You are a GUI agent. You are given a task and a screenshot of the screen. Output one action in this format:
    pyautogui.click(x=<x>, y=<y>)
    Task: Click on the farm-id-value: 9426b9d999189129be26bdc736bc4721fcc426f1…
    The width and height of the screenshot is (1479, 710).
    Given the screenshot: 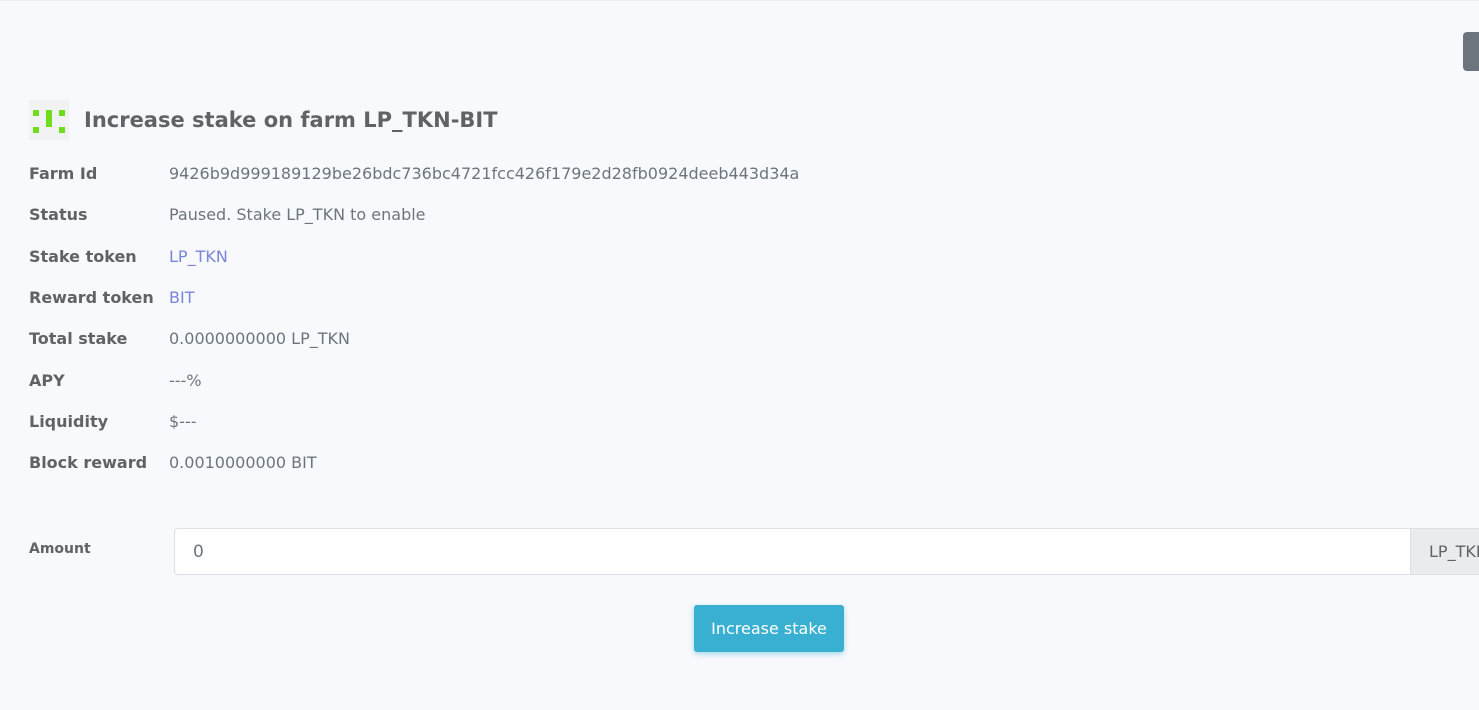 What is the action you would take?
    pyautogui.click(x=484, y=174)
    